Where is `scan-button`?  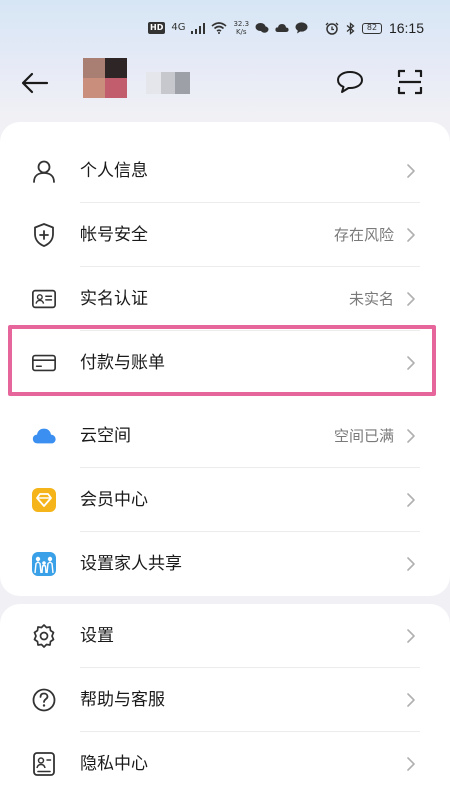 scan-button is located at coordinates (410, 82).